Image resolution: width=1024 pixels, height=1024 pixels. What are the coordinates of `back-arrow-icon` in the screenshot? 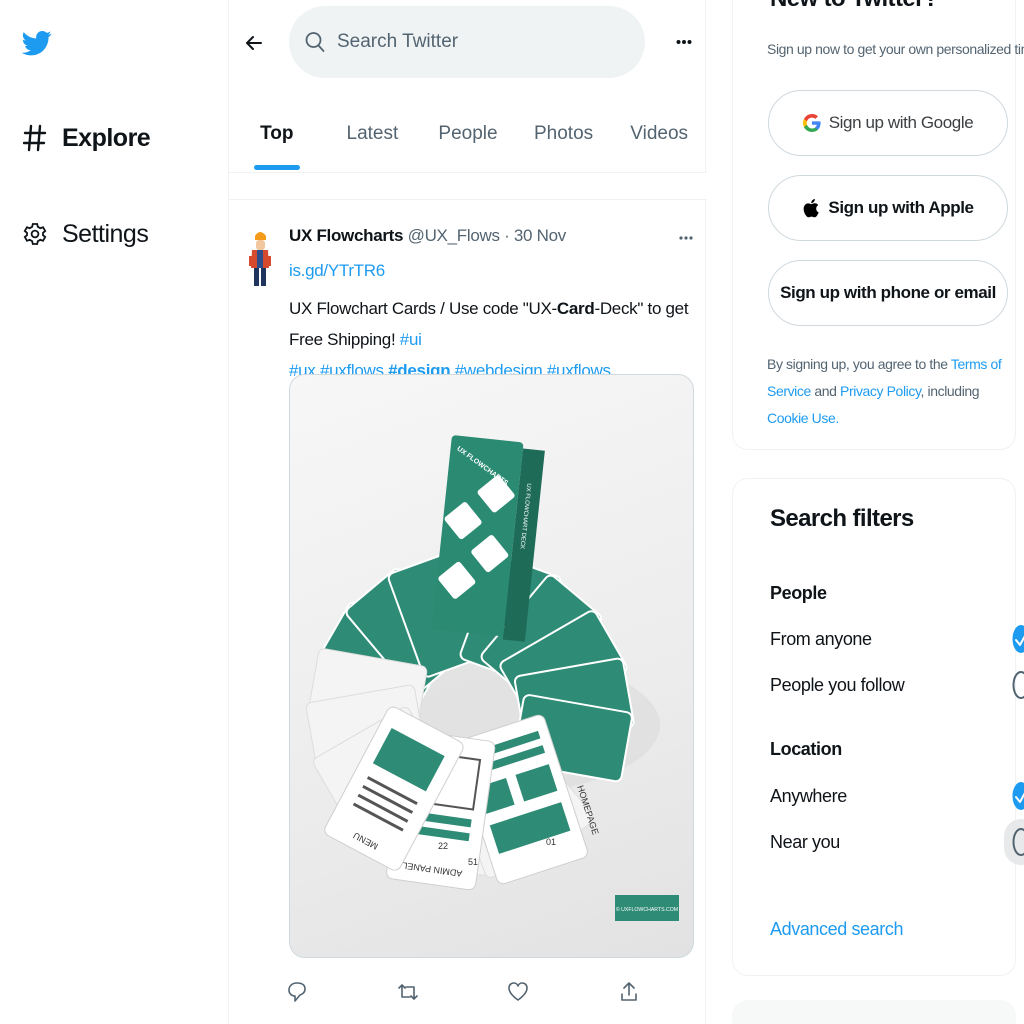 It's located at (254, 43).